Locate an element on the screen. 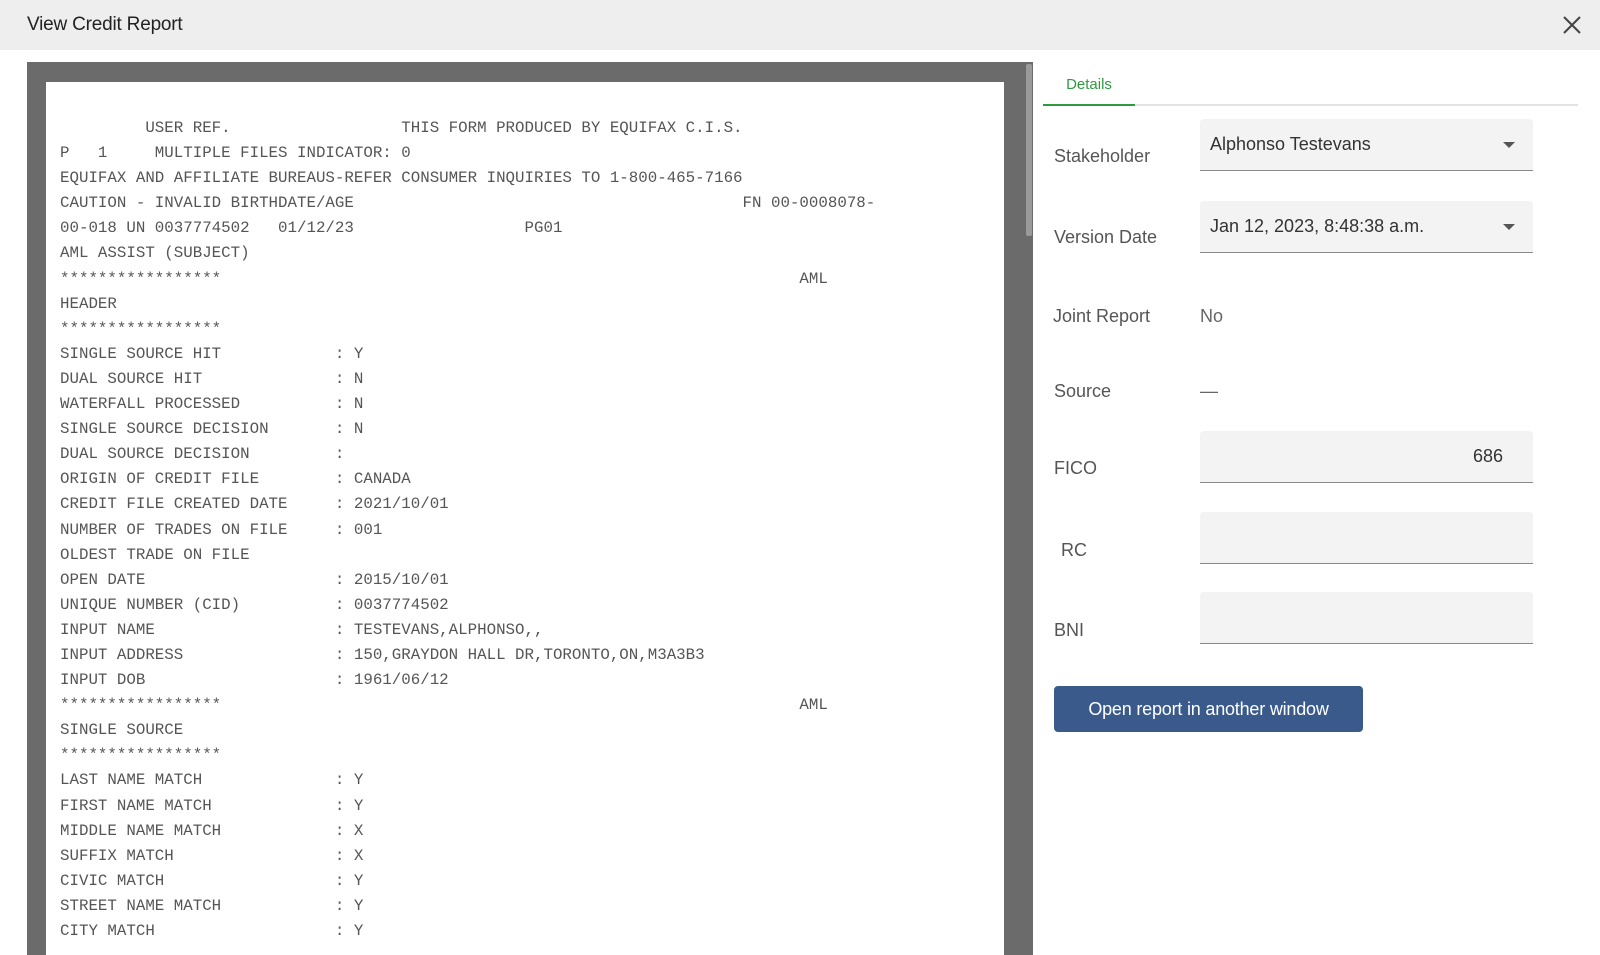  report-line: WATERFALL PROCESSED : N is located at coordinates (212, 404).